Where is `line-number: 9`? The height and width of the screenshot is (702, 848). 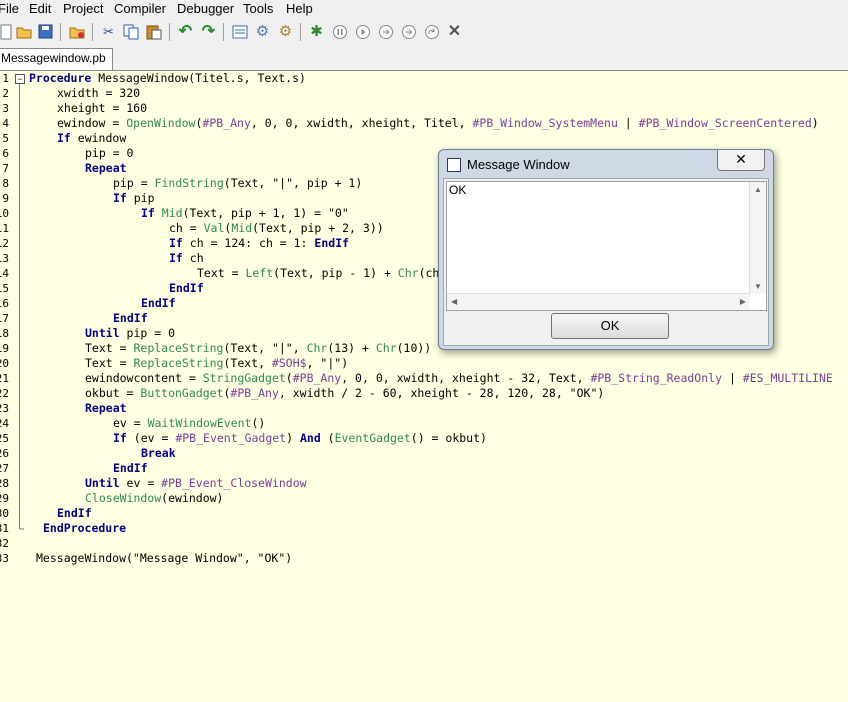 line-number: 9 is located at coordinates (5, 198).